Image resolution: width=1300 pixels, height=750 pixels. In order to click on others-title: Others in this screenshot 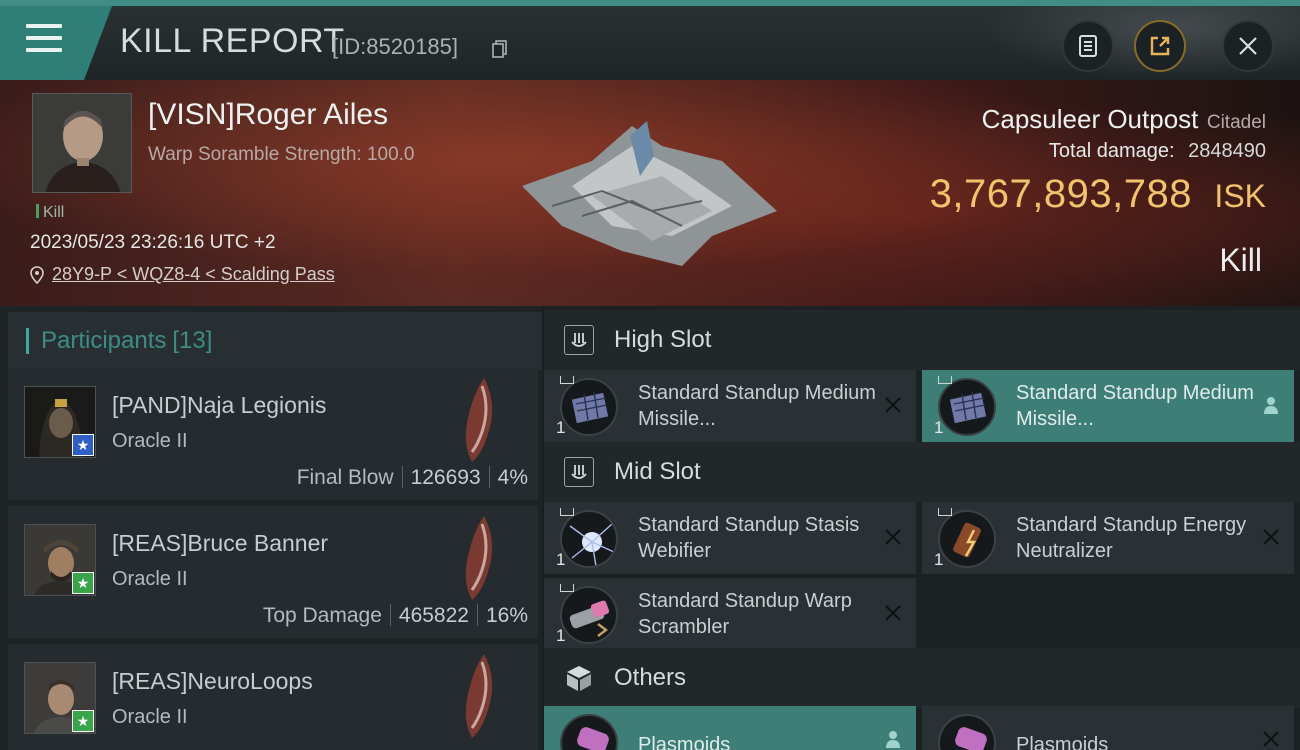, I will do `click(650, 677)`.